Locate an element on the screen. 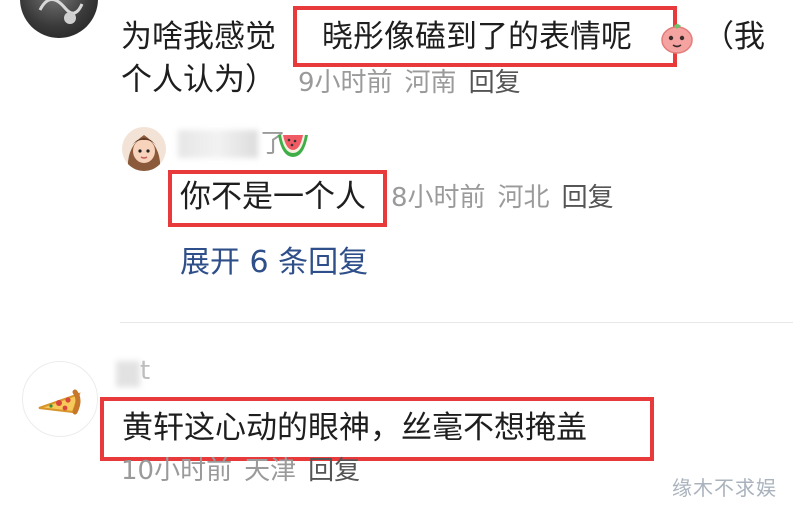  watermelon-emoji-icon is located at coordinates (293, 145).